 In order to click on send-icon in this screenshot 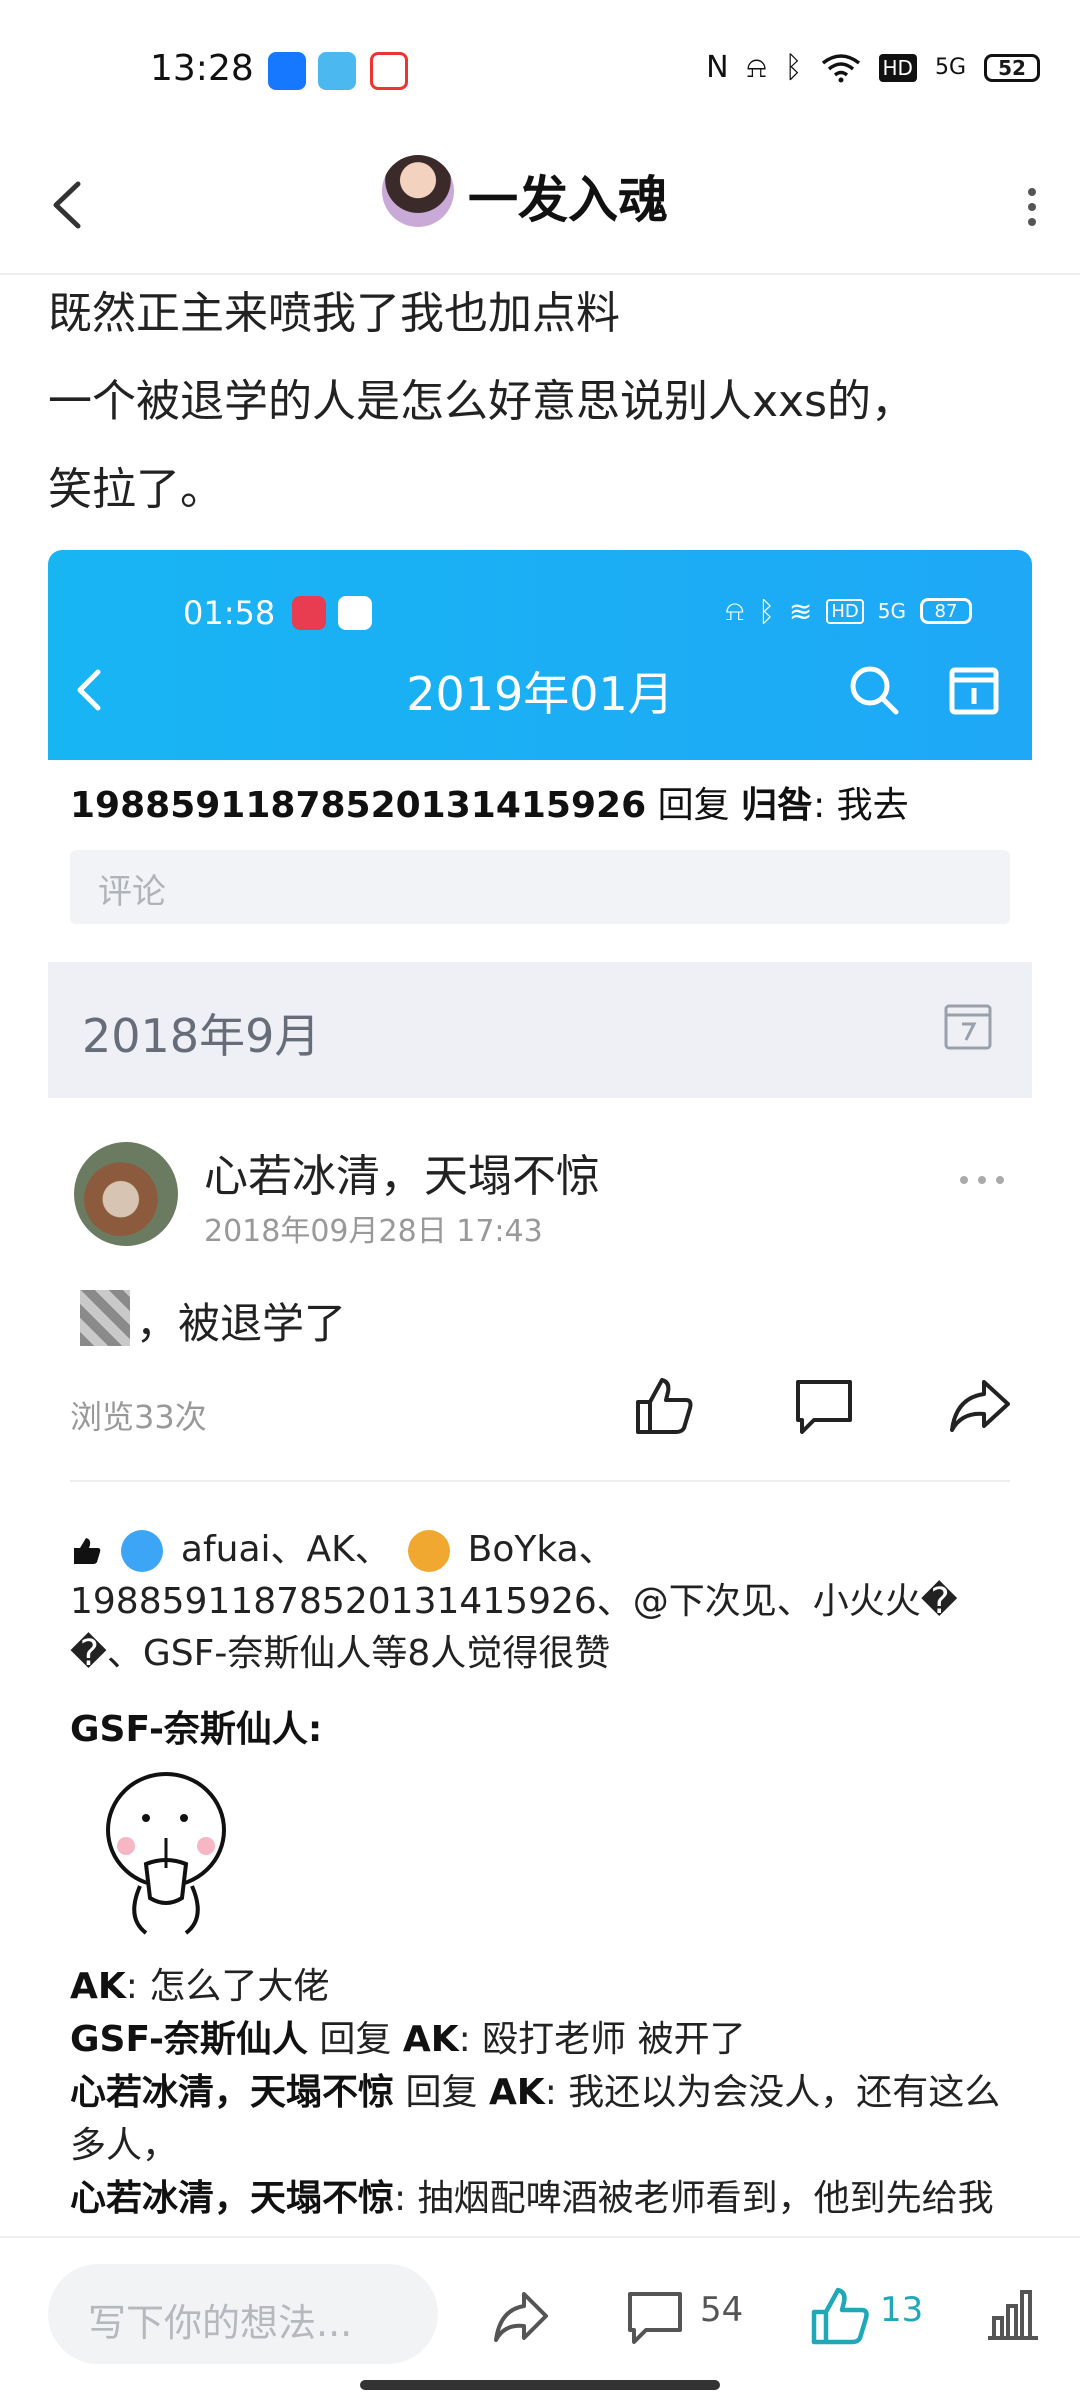, I will do `click(337, 71)`.